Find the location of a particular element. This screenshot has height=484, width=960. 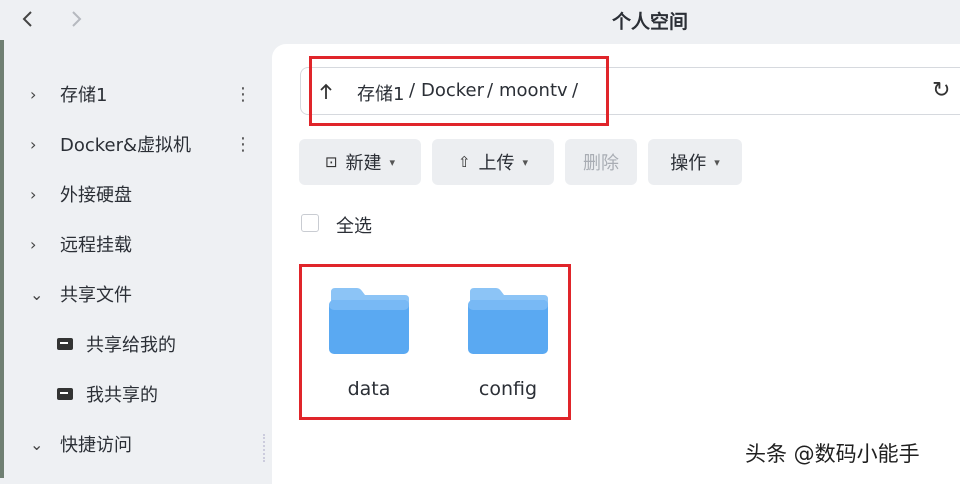

sidebar-item-external-disk: › 外接硬盘 is located at coordinates (135, 194).